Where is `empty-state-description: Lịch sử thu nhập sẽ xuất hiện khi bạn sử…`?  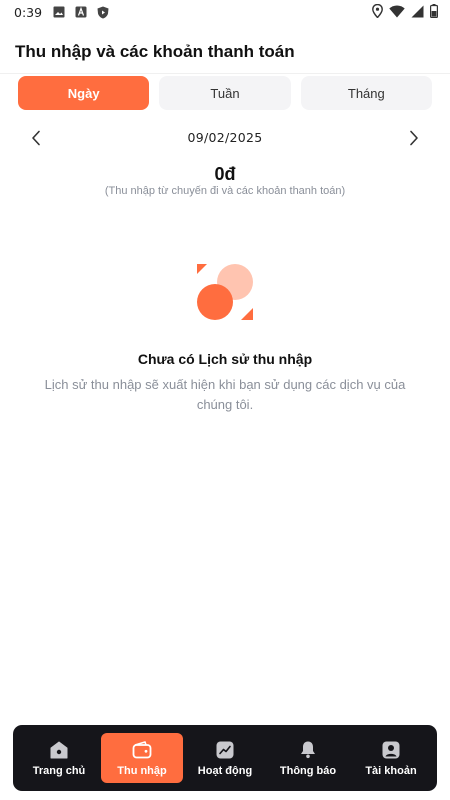 empty-state-description: Lịch sử thu nhập sẽ xuất hiện khi bạn sử… is located at coordinates (225, 394).